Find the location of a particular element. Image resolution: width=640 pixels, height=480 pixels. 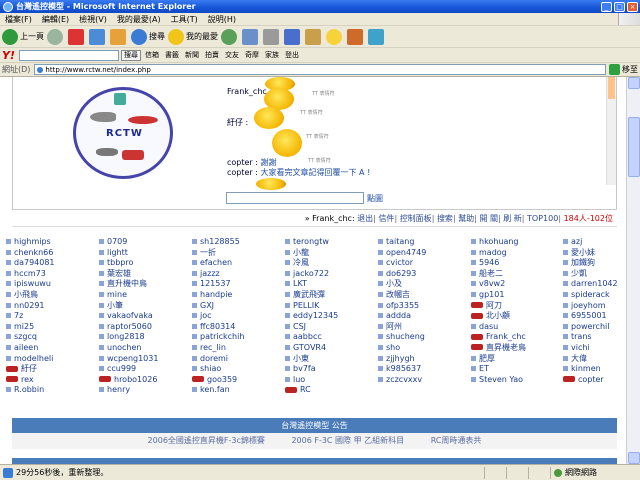

stop-button is located at coordinates (77, 36).